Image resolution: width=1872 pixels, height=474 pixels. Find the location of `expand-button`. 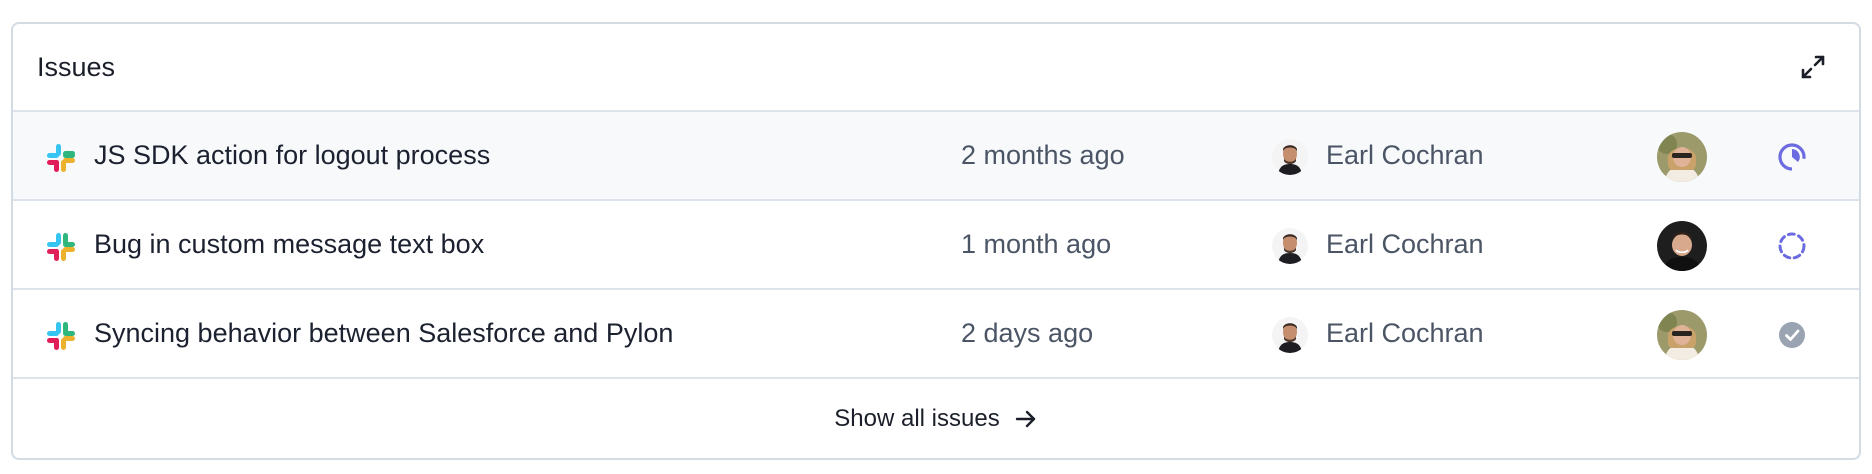

expand-button is located at coordinates (1813, 67).